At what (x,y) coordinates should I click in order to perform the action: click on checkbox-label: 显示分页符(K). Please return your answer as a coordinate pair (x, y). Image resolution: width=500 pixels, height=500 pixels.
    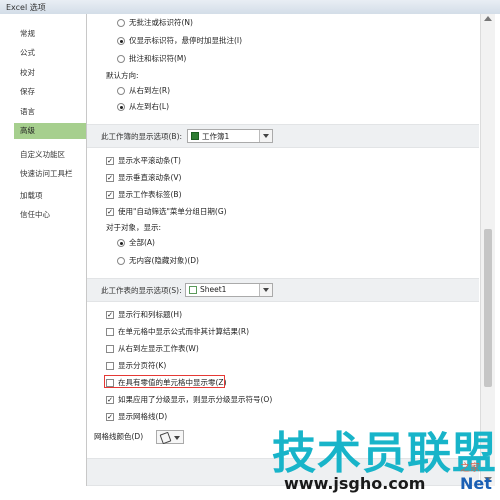
    Looking at the image, I should click on (142, 365).